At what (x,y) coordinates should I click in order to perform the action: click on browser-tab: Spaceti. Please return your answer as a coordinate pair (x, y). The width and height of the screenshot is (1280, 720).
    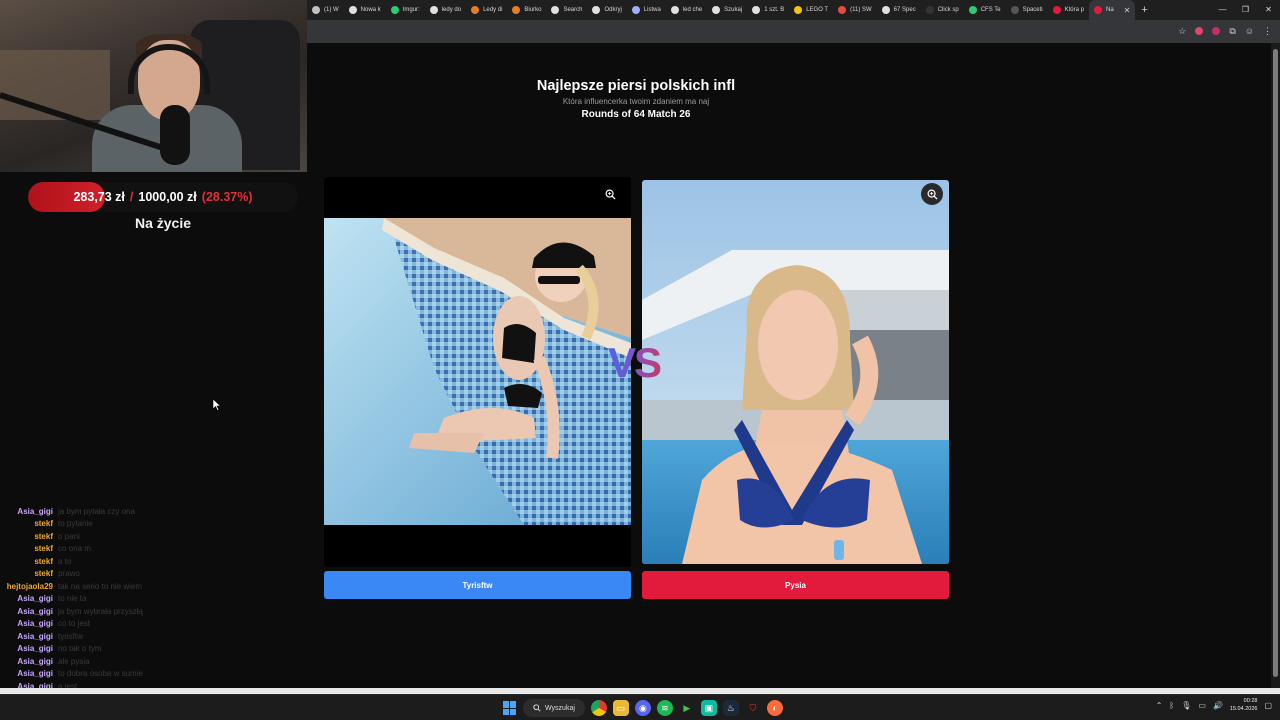
    Looking at the image, I should click on (1027, 10).